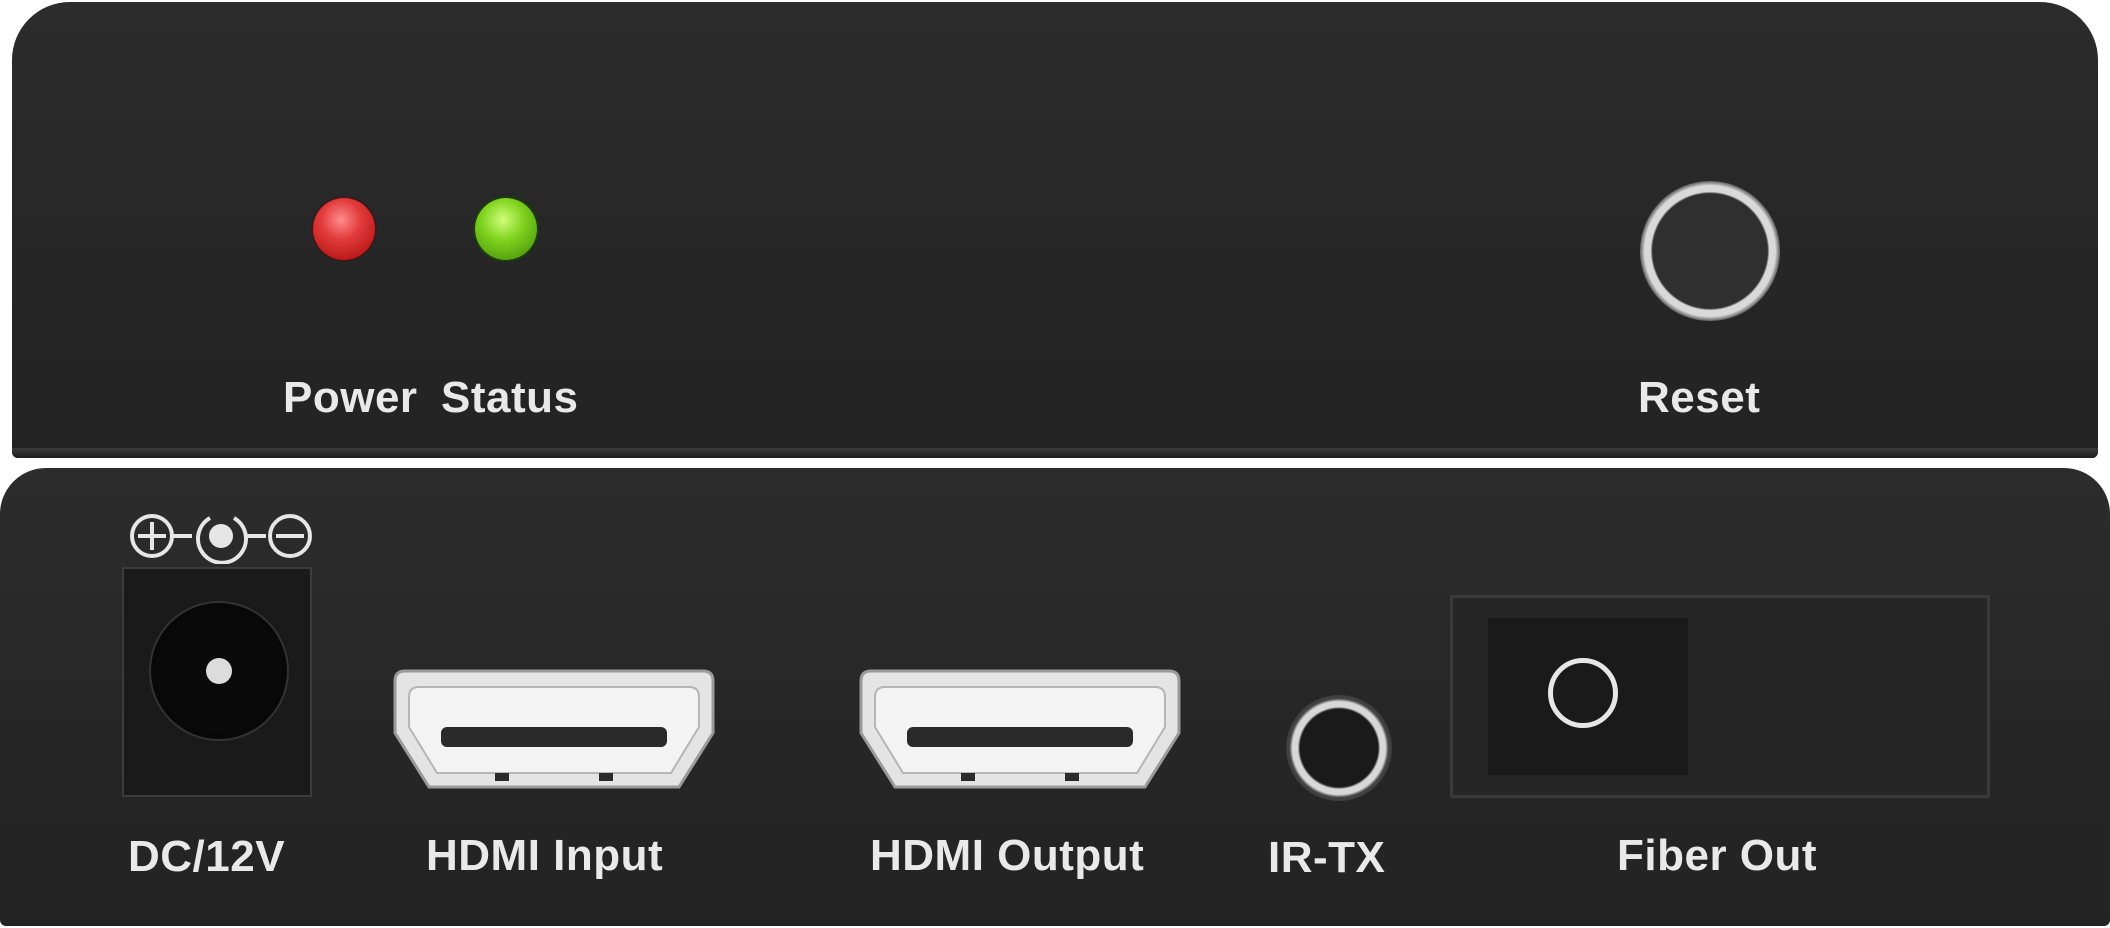 The width and height of the screenshot is (2110, 928). Describe the element at coordinates (344, 229) in the screenshot. I see `power-led-indicator` at that location.